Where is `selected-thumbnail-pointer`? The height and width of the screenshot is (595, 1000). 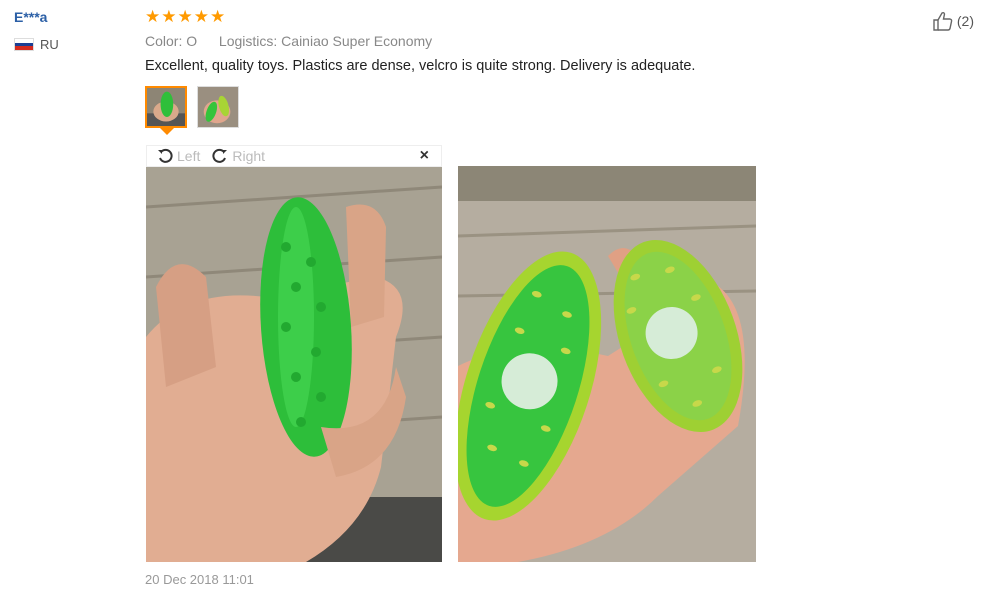 selected-thumbnail-pointer is located at coordinates (167, 131).